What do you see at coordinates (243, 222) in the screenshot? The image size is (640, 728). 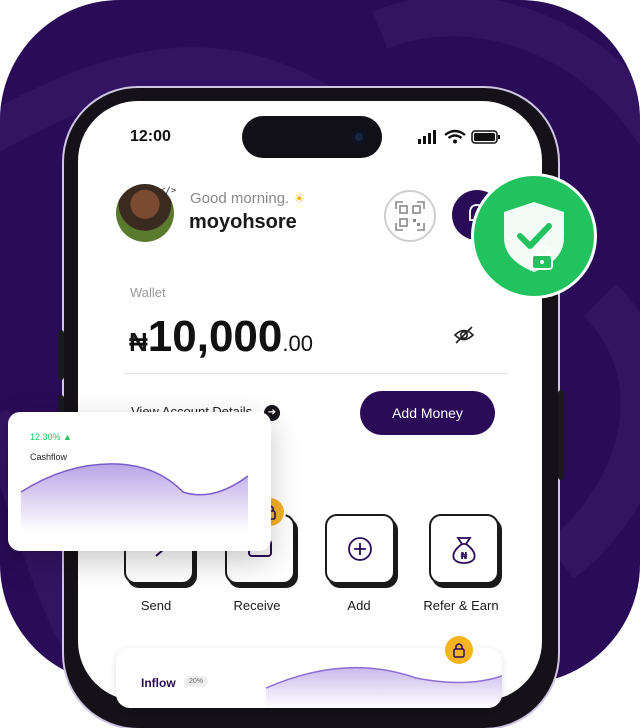 I see `username: moyohsore` at bounding box center [243, 222].